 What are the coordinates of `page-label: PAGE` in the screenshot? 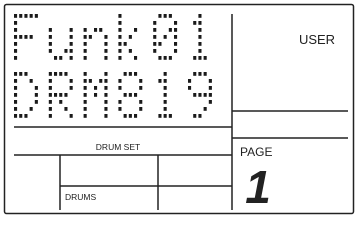 It's located at (256, 152).